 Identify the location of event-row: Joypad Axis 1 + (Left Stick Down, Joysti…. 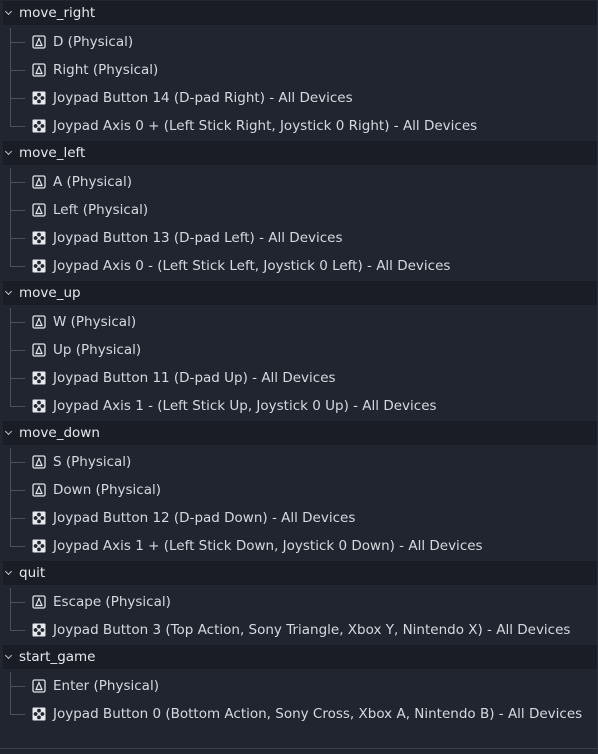
(299, 546).